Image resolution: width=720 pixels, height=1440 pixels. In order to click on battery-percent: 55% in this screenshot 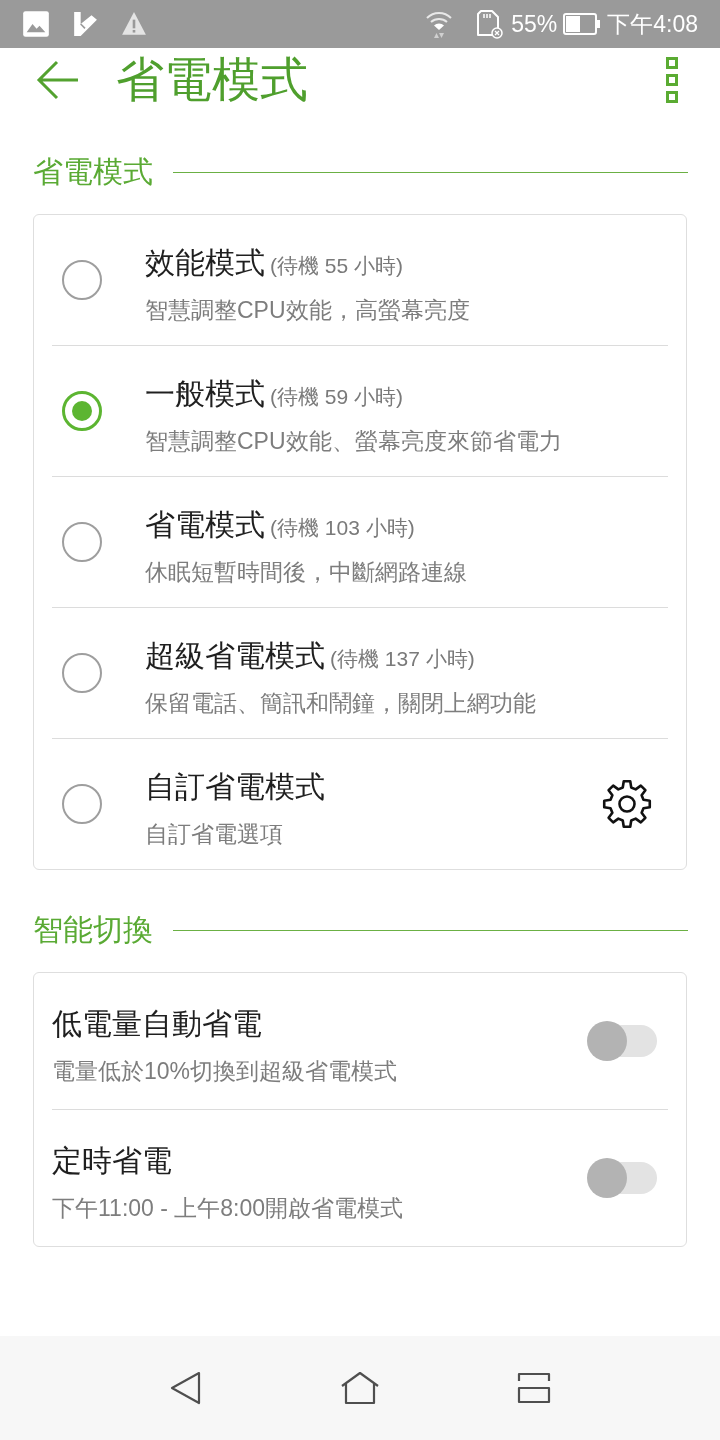, I will do `click(534, 24)`.